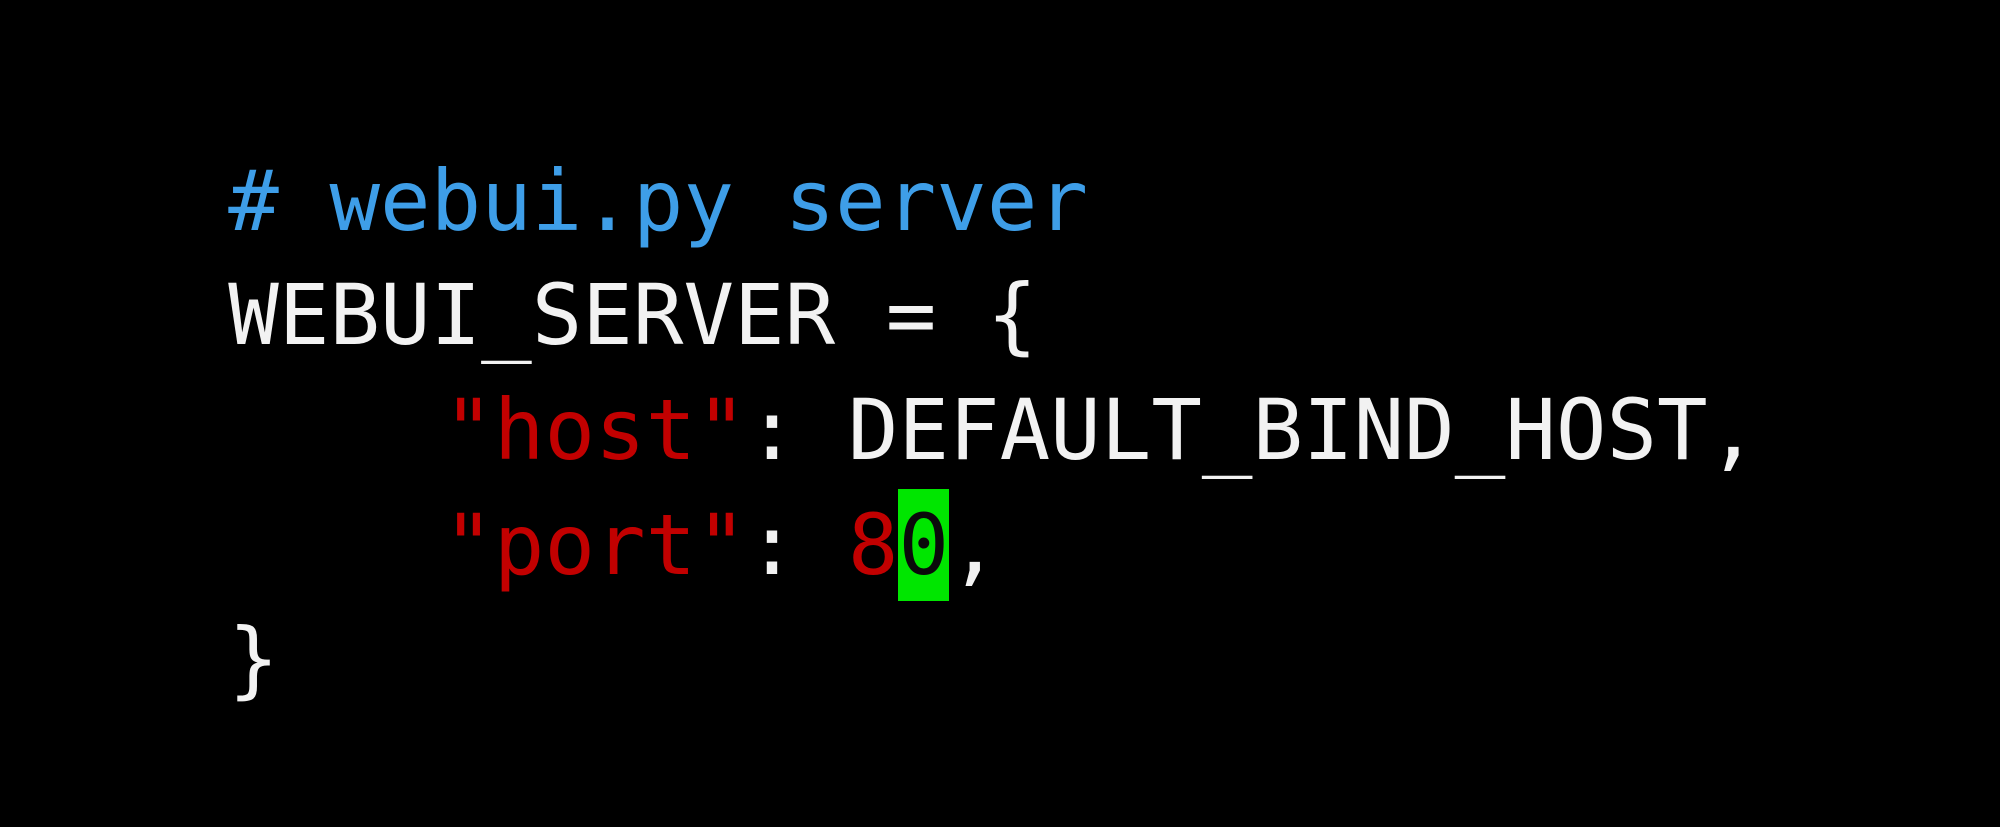 The height and width of the screenshot is (827, 2000). I want to click on code-line-2: WEBUI_SERVER = {, so click(531, 255).